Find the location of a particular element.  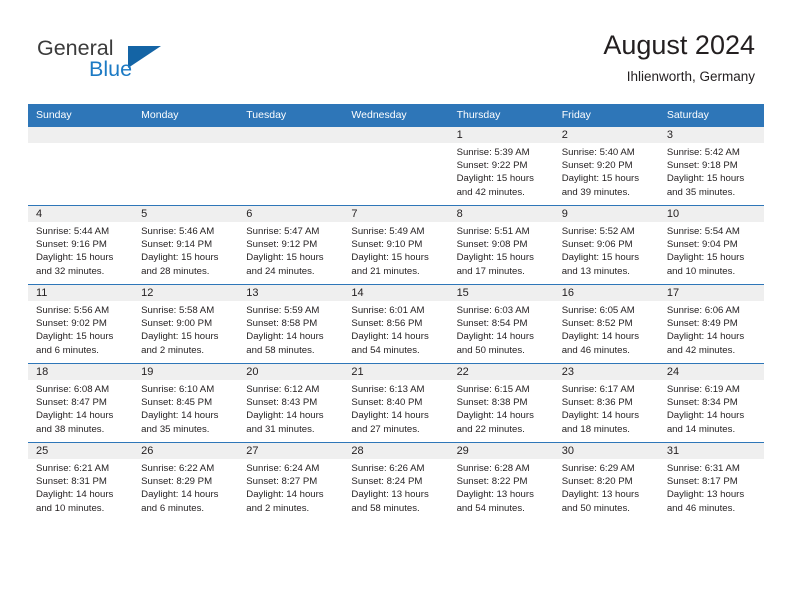

day-detail-line: Sunrise: 6:12 AM is located at coordinates (283, 389).